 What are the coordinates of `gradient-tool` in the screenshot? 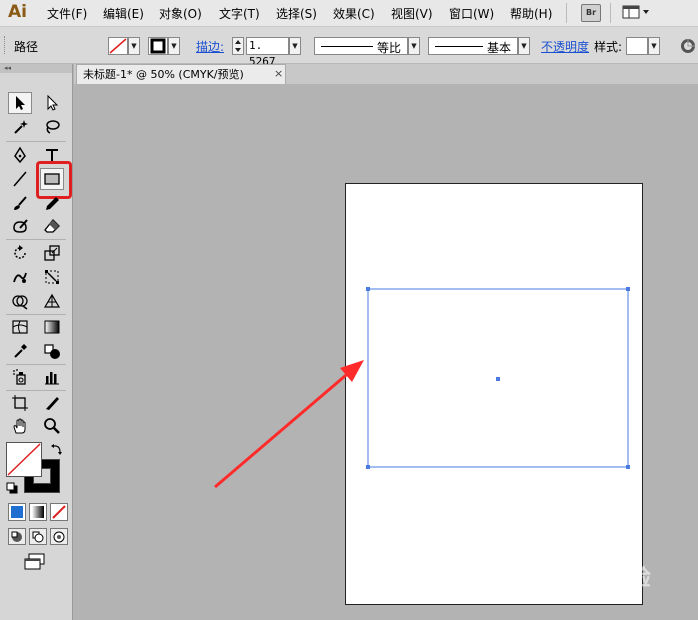 It's located at (52, 327).